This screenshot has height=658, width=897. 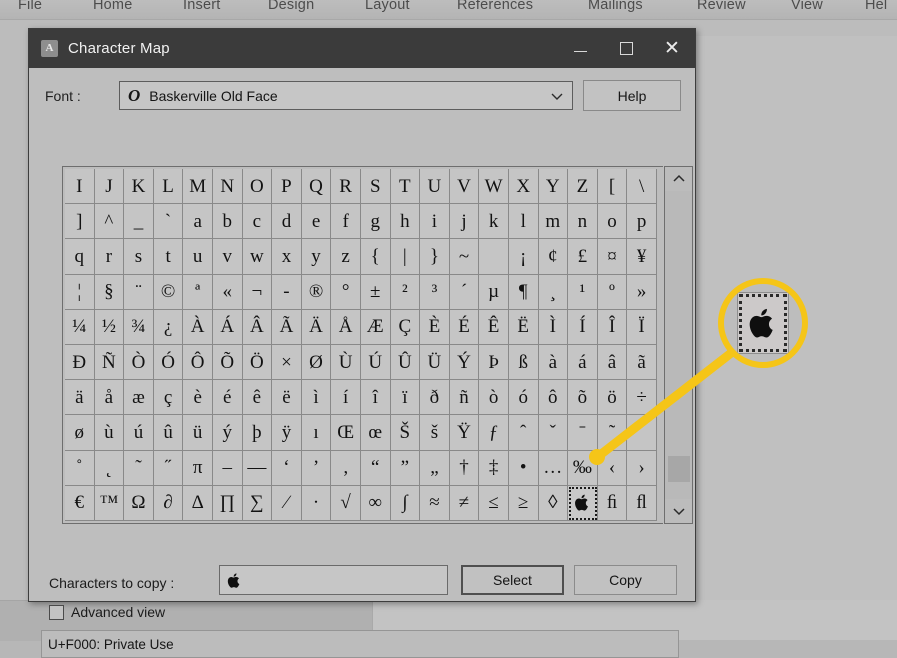 What do you see at coordinates (168, 257) in the screenshot?
I see `char-cell: t` at bounding box center [168, 257].